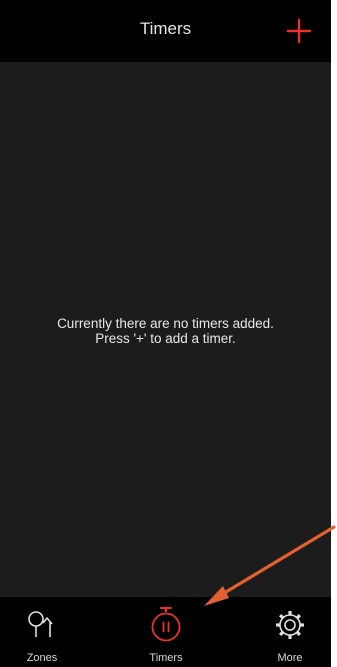 Image resolution: width=337 pixels, height=667 pixels. I want to click on page-title: Timers, so click(165, 28).